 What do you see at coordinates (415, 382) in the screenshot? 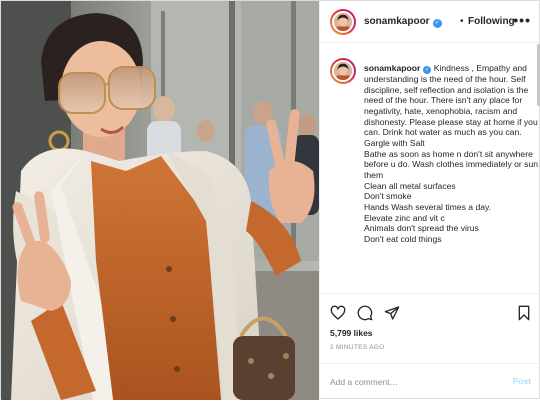
I see `comment-input` at bounding box center [415, 382].